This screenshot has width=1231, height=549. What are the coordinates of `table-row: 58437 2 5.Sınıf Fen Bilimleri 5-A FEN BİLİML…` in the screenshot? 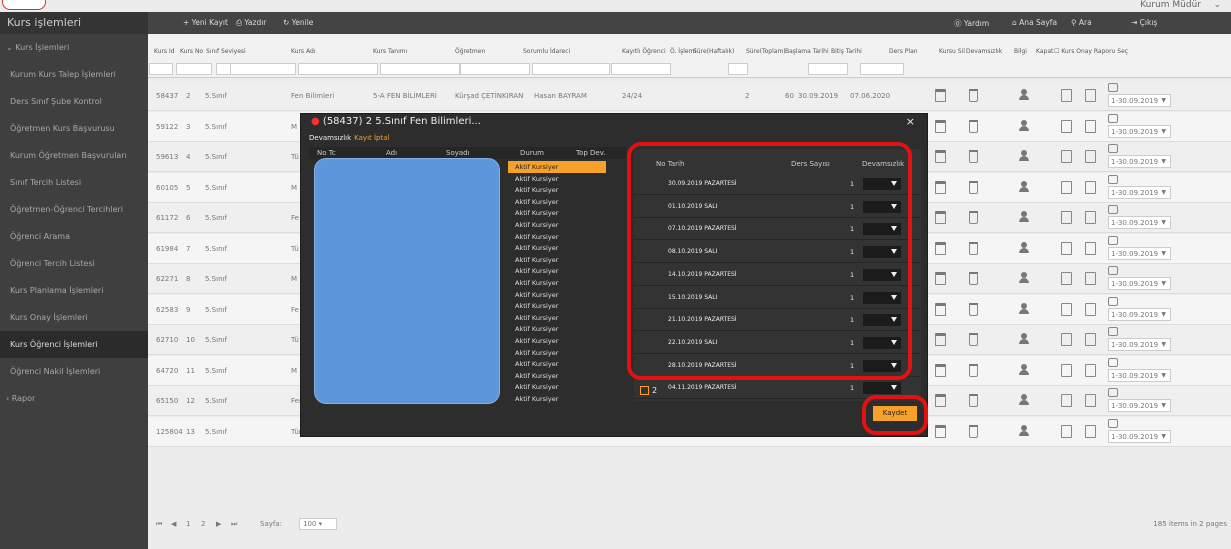 It's located at (689, 96).